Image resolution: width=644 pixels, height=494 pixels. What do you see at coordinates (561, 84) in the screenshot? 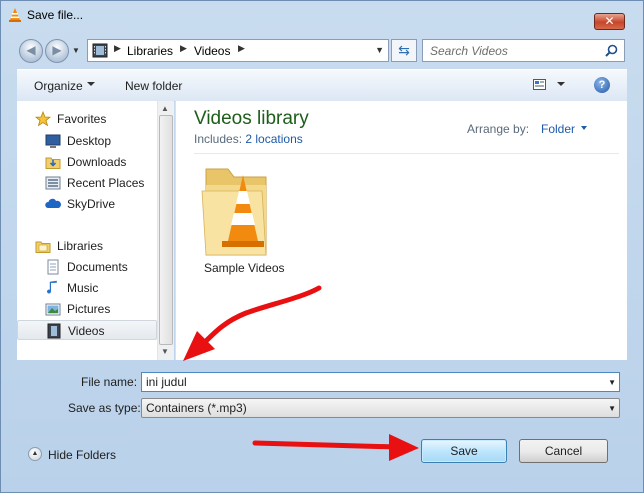
I see `view-options-chevron-icon` at bounding box center [561, 84].